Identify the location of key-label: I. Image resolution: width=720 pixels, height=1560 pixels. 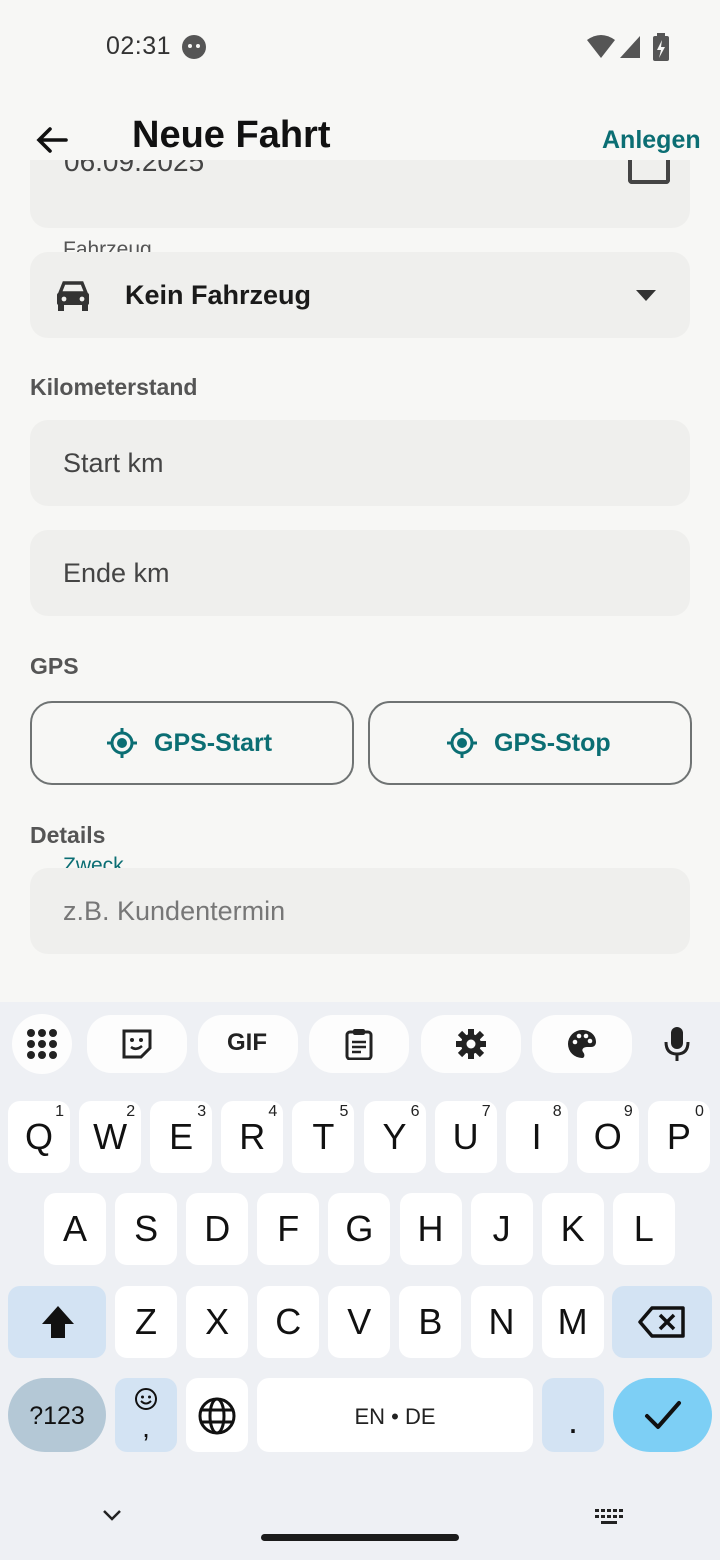
(536, 1136).